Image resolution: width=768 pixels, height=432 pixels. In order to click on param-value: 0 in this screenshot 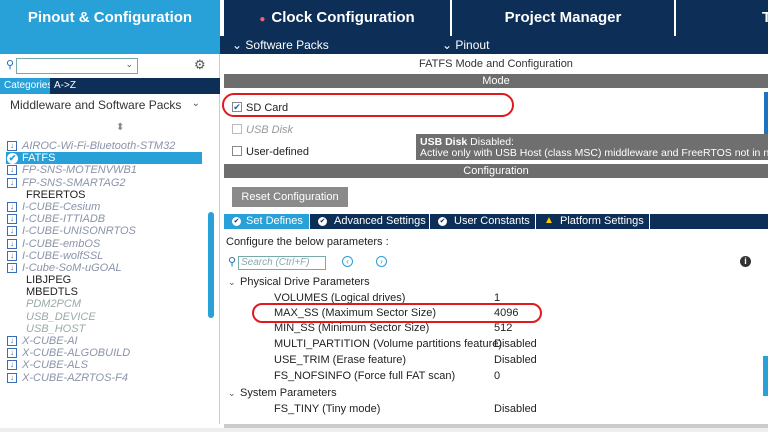, I will do `click(497, 376)`.